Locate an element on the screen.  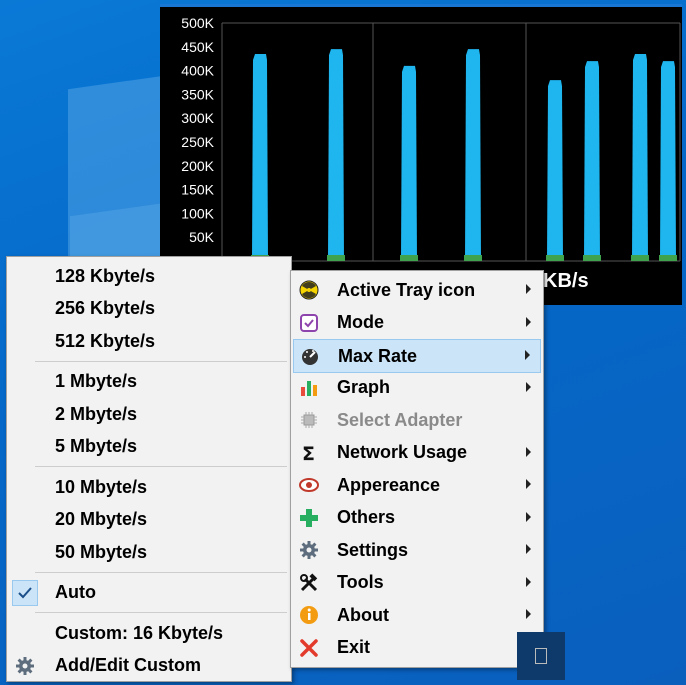
y-tick-label: 350K is located at coordinates (197, 94).